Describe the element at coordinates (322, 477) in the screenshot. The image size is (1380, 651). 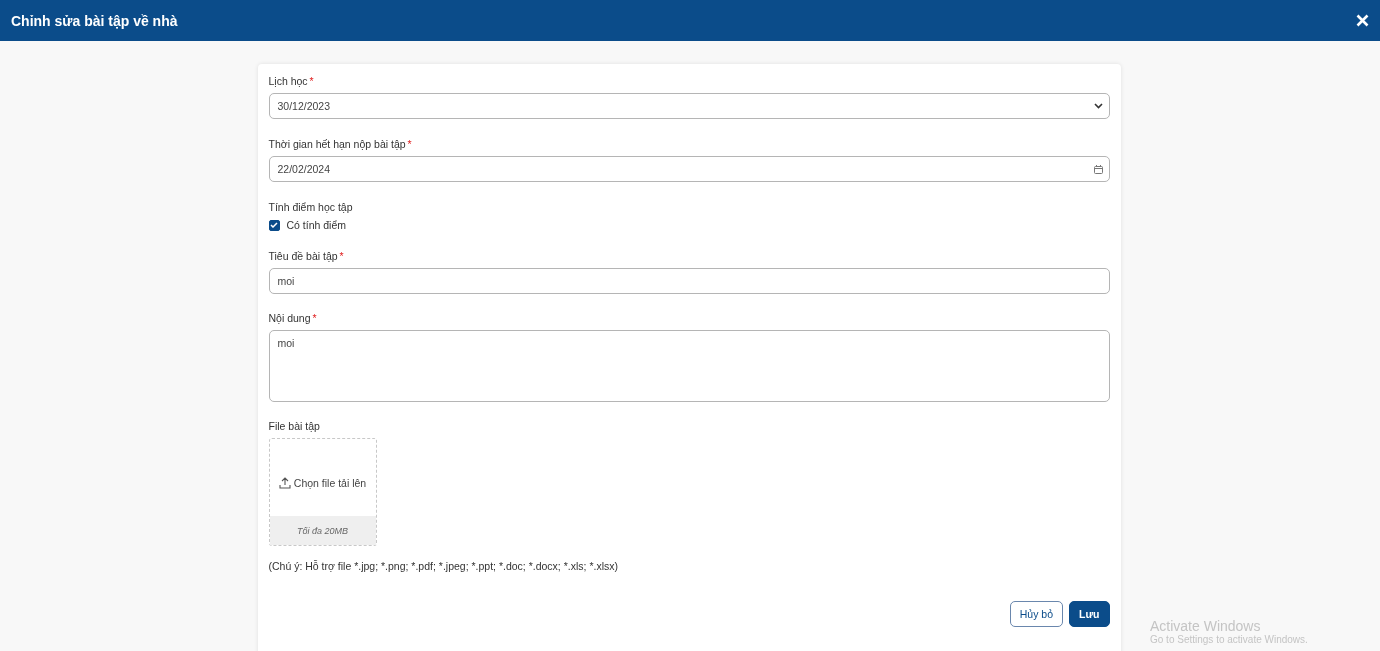
I see `upload-button: Chọn file tải lên` at that location.